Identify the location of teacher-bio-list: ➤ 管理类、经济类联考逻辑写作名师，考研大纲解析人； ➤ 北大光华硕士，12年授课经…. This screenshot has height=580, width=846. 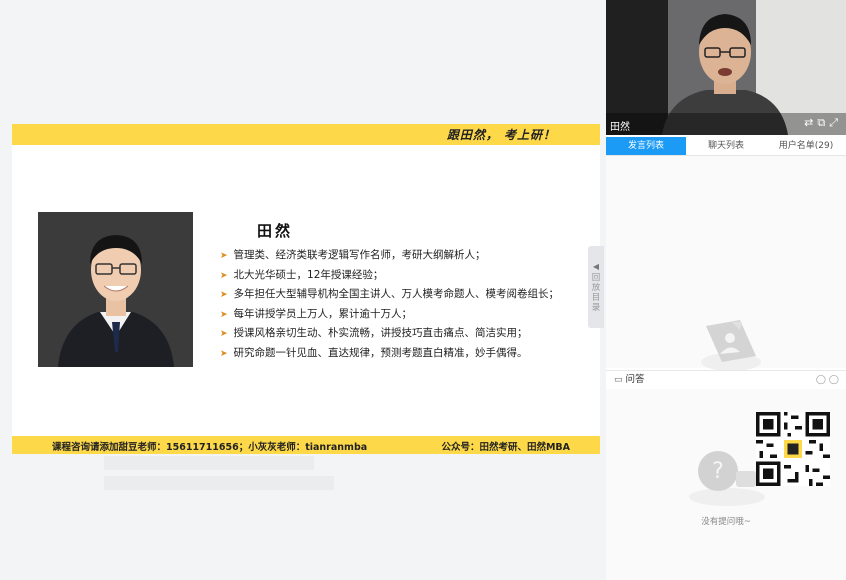
(407, 305).